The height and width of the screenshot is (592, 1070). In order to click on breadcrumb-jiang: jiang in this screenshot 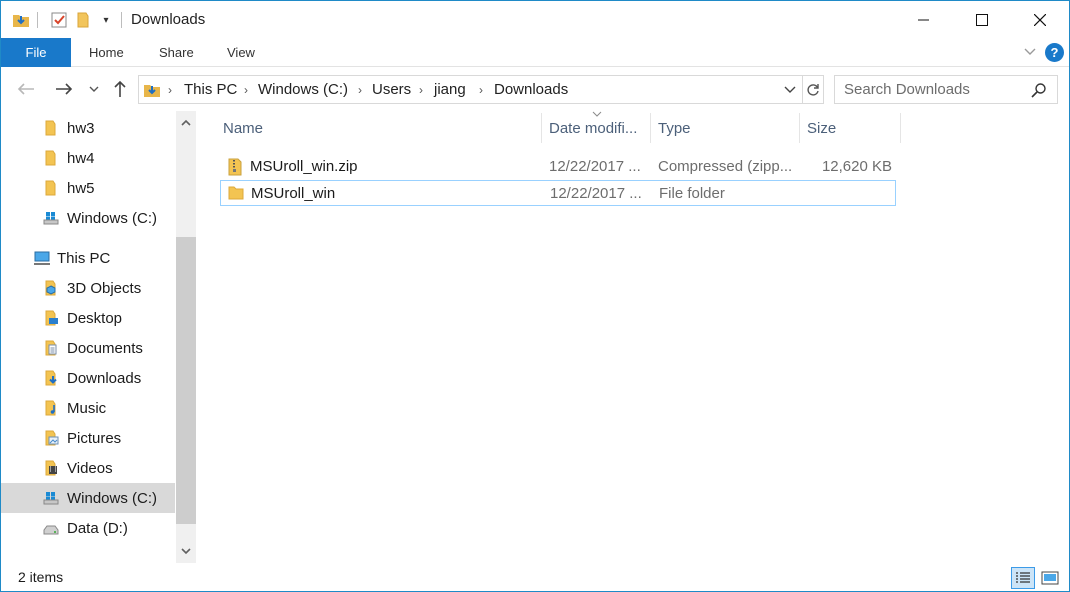, I will do `click(450, 89)`.